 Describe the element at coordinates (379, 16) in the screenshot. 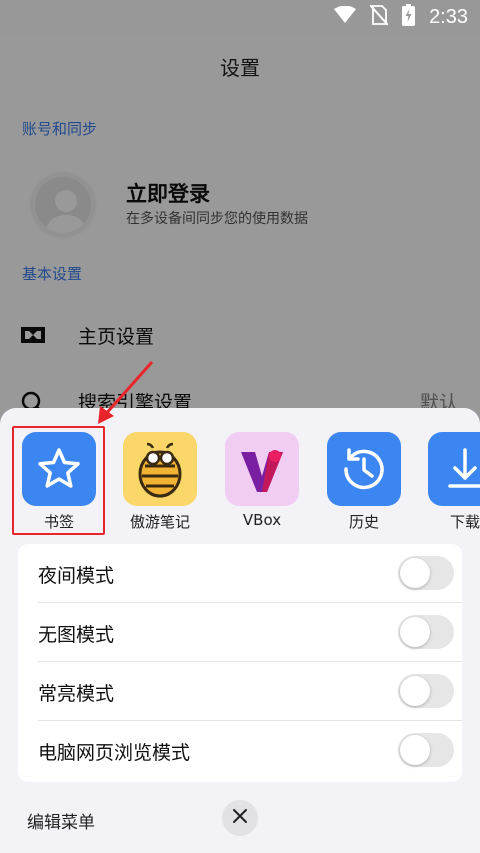

I see `no-sim-icon` at that location.